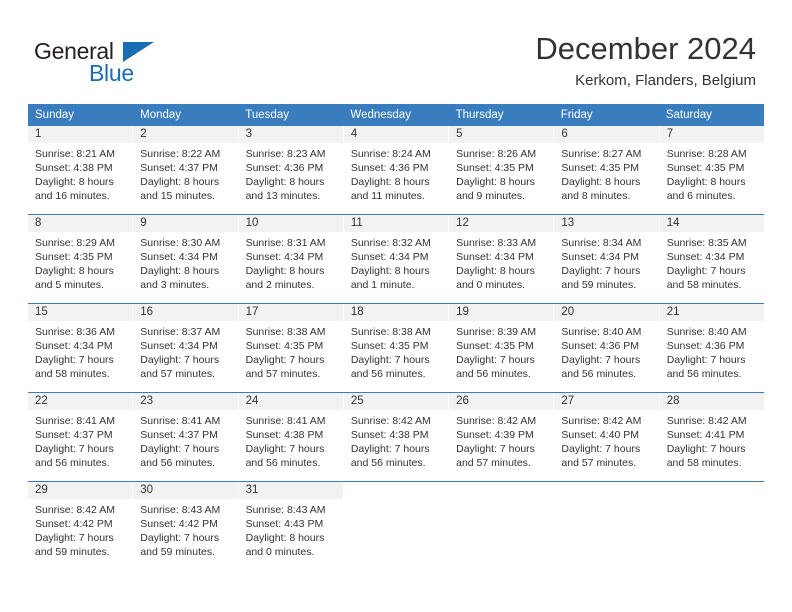 This screenshot has width=792, height=612. Describe the element at coordinates (382, 285) in the screenshot. I see `day-detail-line: and 1 minute.` at that location.